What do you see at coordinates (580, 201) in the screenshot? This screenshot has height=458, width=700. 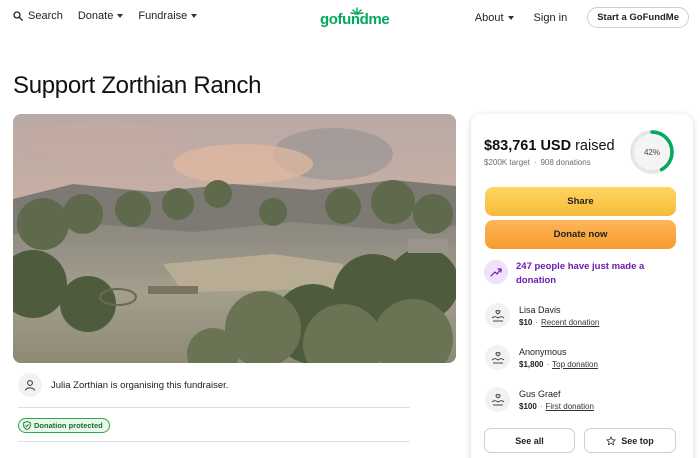 I see `share-button: Share` at bounding box center [580, 201].